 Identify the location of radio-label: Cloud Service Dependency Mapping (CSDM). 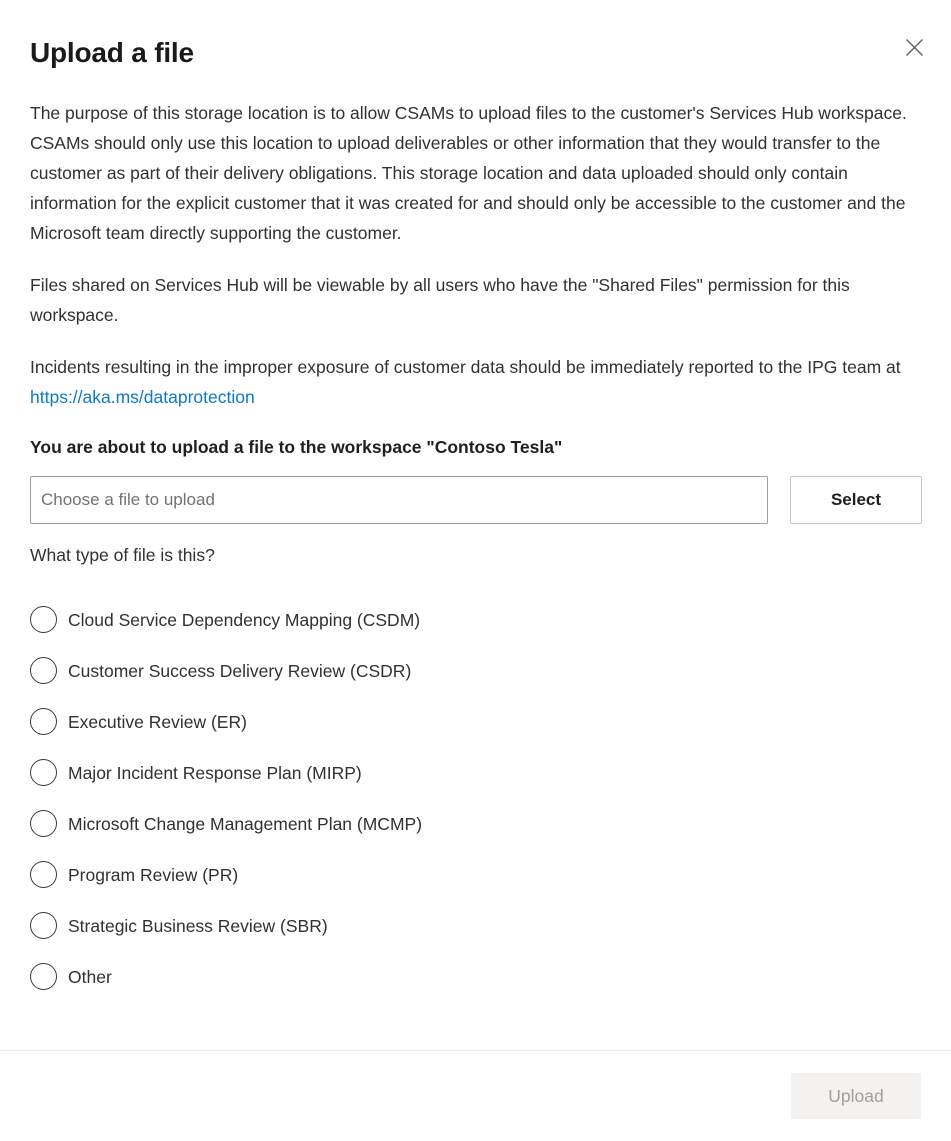
(244, 619).